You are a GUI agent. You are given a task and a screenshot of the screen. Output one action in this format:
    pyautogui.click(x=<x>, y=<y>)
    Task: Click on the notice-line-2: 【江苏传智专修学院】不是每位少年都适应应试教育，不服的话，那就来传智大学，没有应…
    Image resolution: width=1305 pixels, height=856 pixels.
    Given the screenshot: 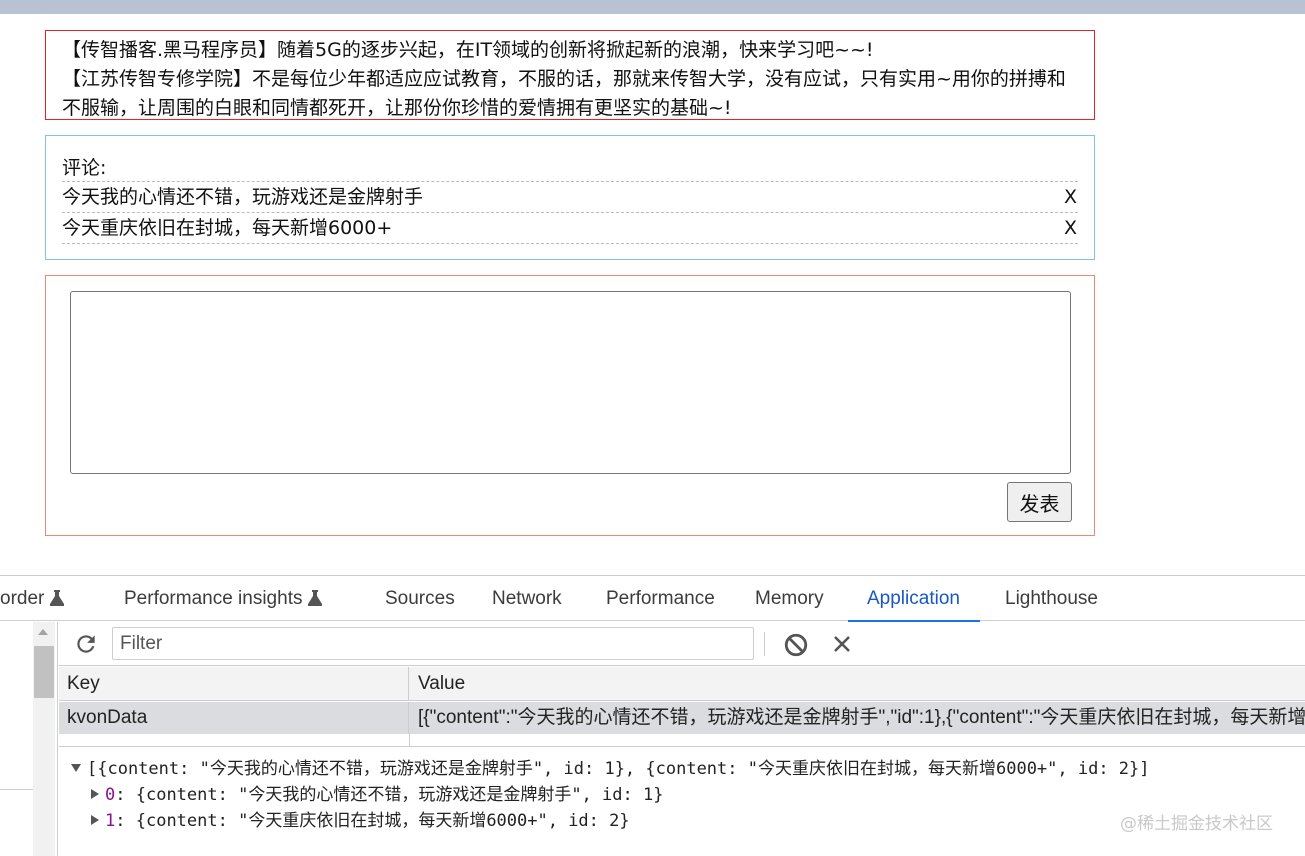 What is the action you would take?
    pyautogui.click(x=564, y=93)
    